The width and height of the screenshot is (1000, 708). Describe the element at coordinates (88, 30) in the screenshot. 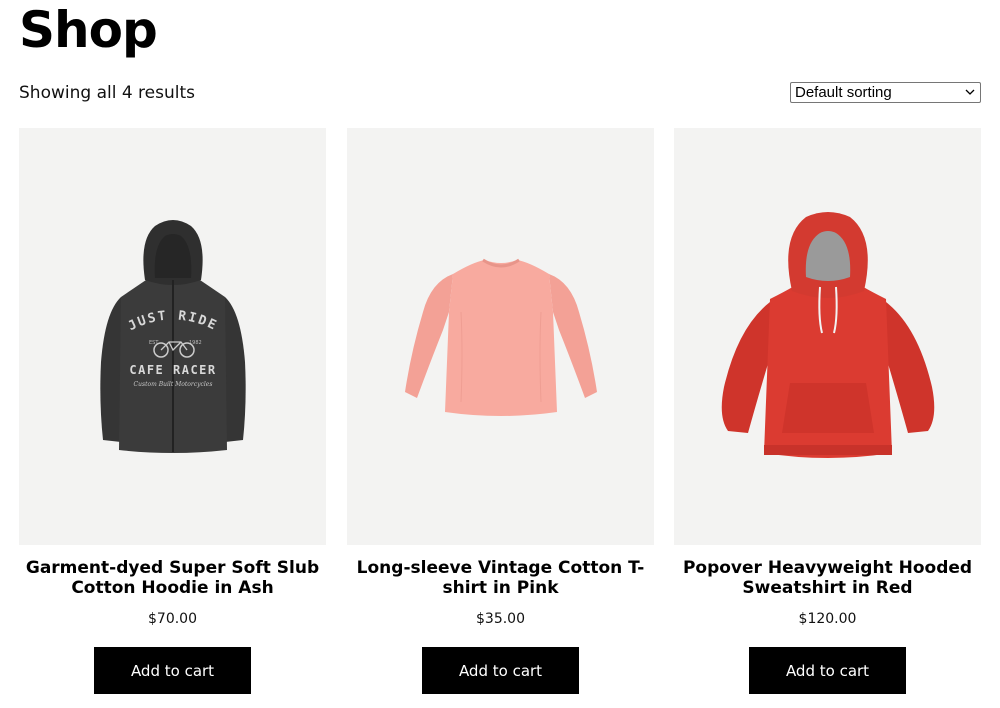

I see `page-title: Shop` at that location.